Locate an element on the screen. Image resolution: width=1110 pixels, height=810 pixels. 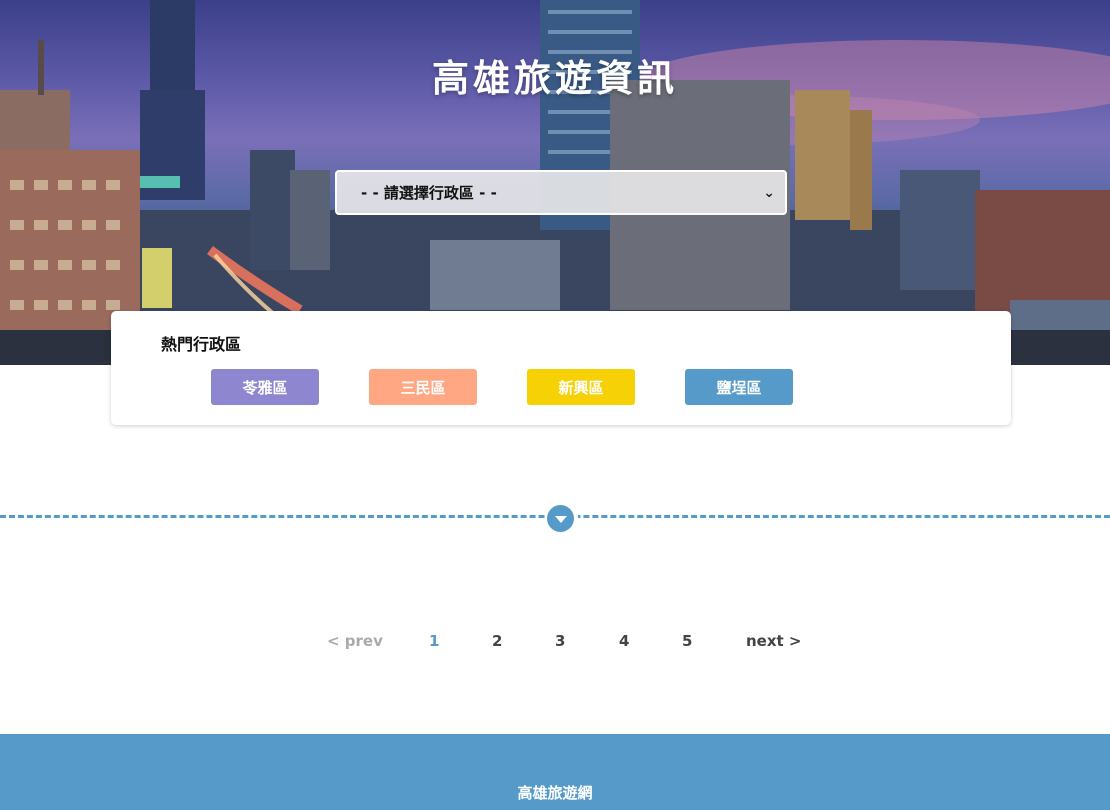
chevron-down-icon: ⌄ is located at coordinates (769, 192).